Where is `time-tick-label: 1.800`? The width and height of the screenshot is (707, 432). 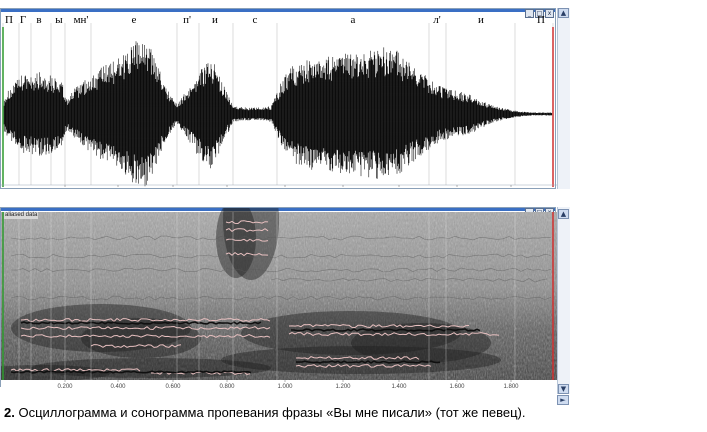
time-tick-label: 1.800 is located at coordinates (511, 386).